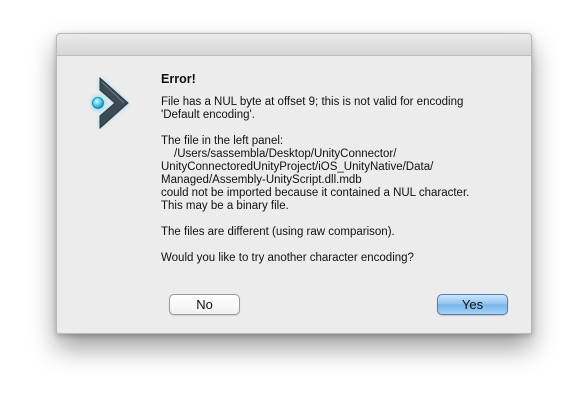 The width and height of the screenshot is (588, 413). What do you see at coordinates (472, 304) in the screenshot?
I see `yes-button: Yes` at bounding box center [472, 304].